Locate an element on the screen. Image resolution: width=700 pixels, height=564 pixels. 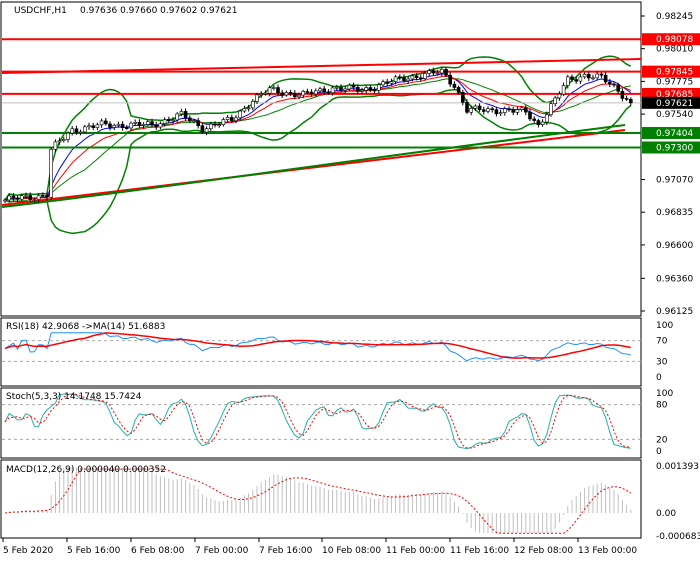
price-tick-label: 0.98245 is located at coordinates (674, 17).